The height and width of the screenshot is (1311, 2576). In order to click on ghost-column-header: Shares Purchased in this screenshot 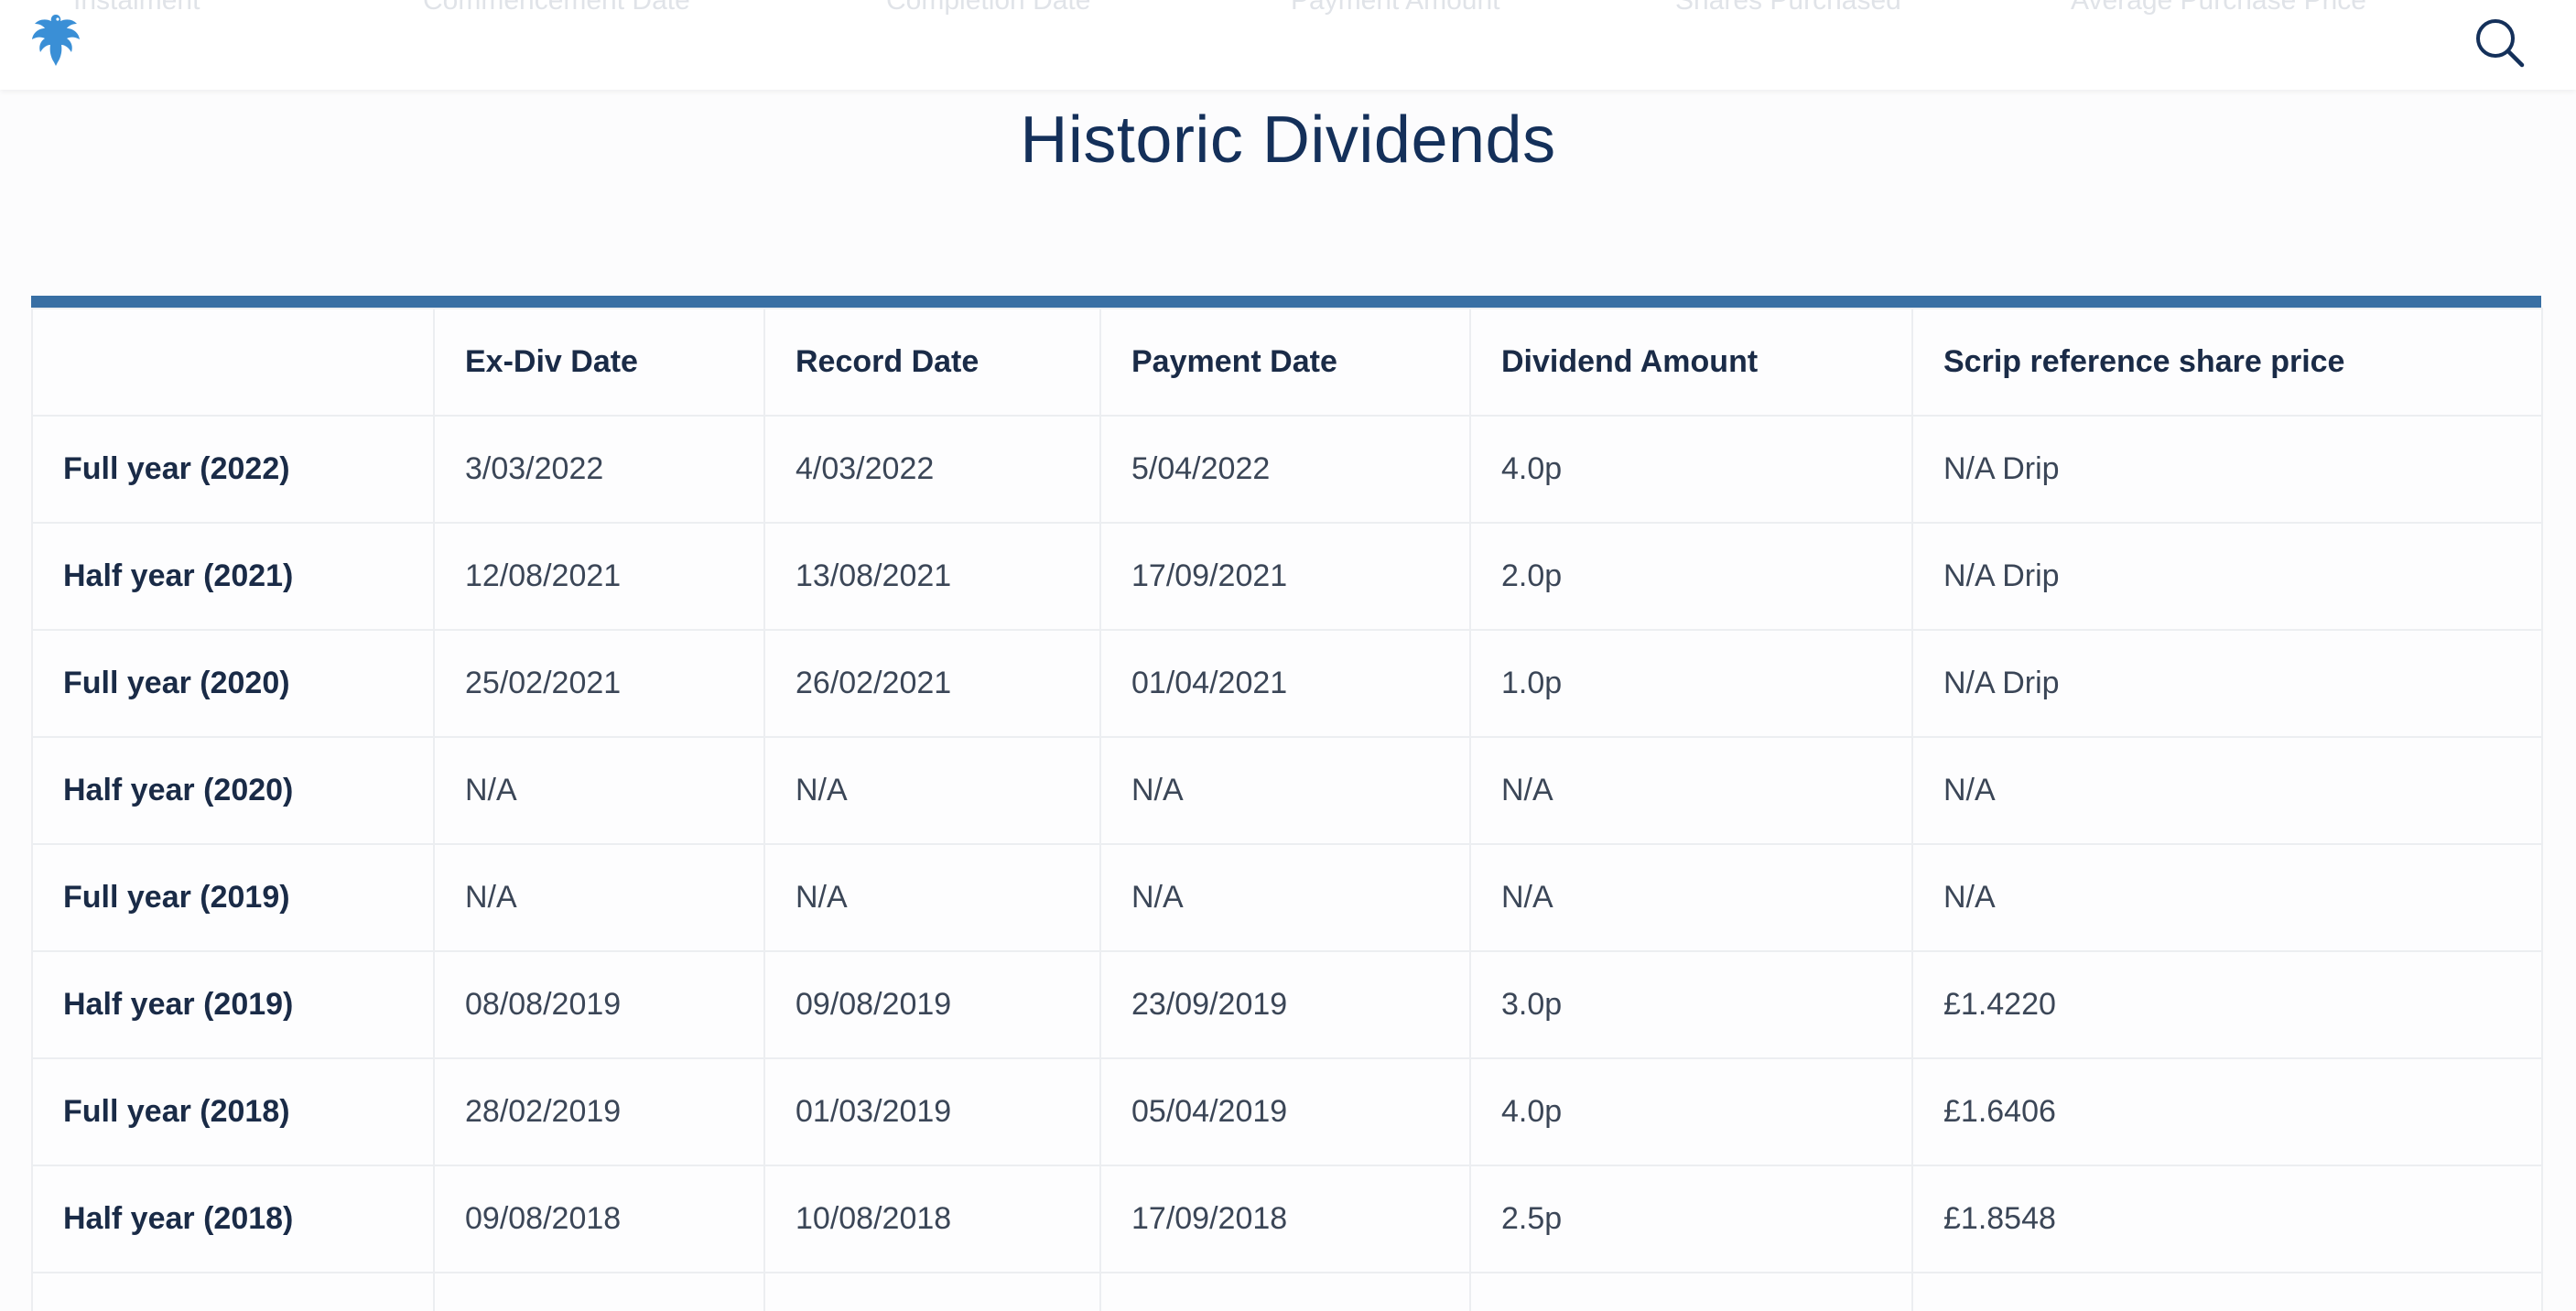, I will do `click(1788, 8)`.